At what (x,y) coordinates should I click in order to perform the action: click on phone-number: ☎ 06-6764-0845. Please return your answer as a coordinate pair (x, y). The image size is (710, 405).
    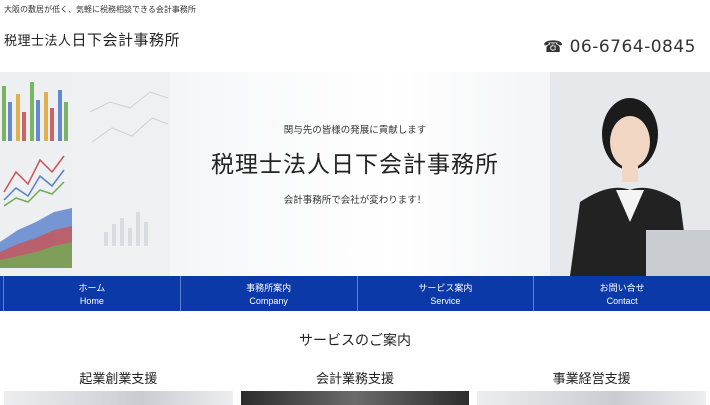
    Looking at the image, I should click on (619, 47).